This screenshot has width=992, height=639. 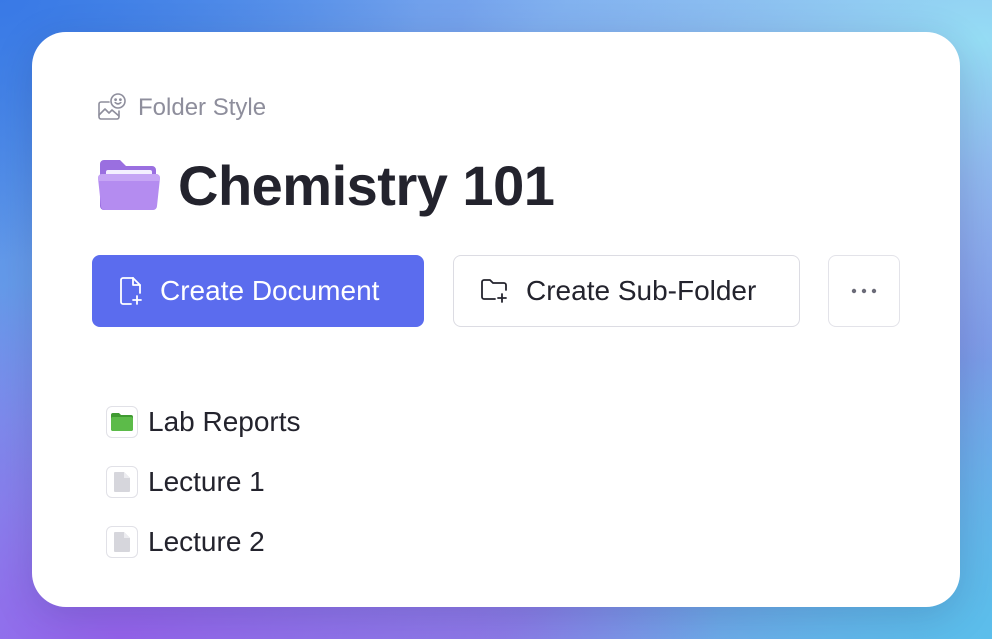 I want to click on more-options-button, so click(x=864, y=291).